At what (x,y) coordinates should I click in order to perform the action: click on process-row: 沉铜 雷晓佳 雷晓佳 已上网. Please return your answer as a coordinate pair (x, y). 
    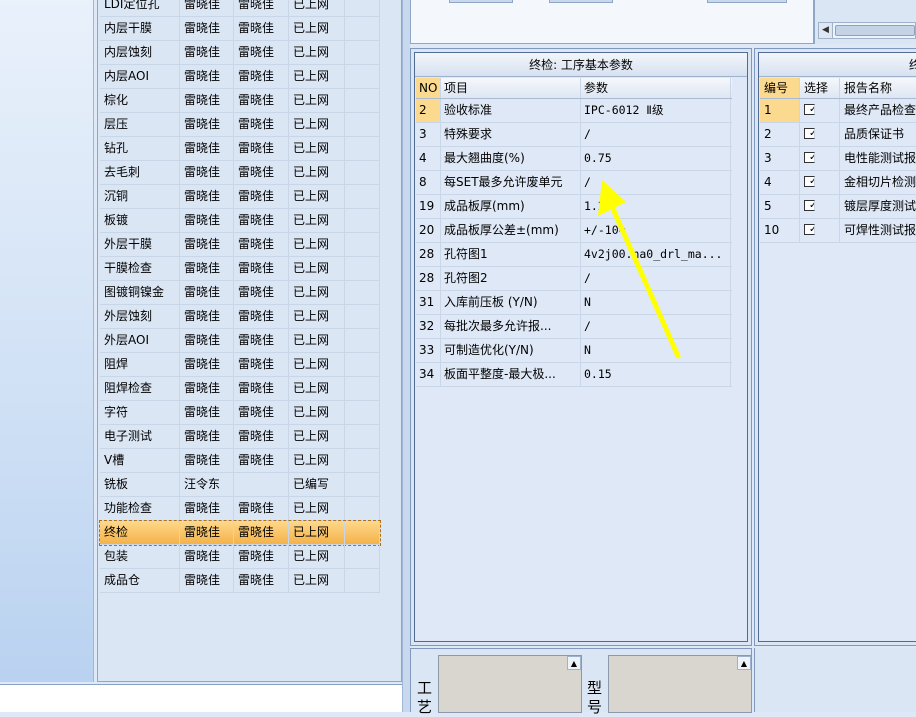
    Looking at the image, I should click on (240, 197).